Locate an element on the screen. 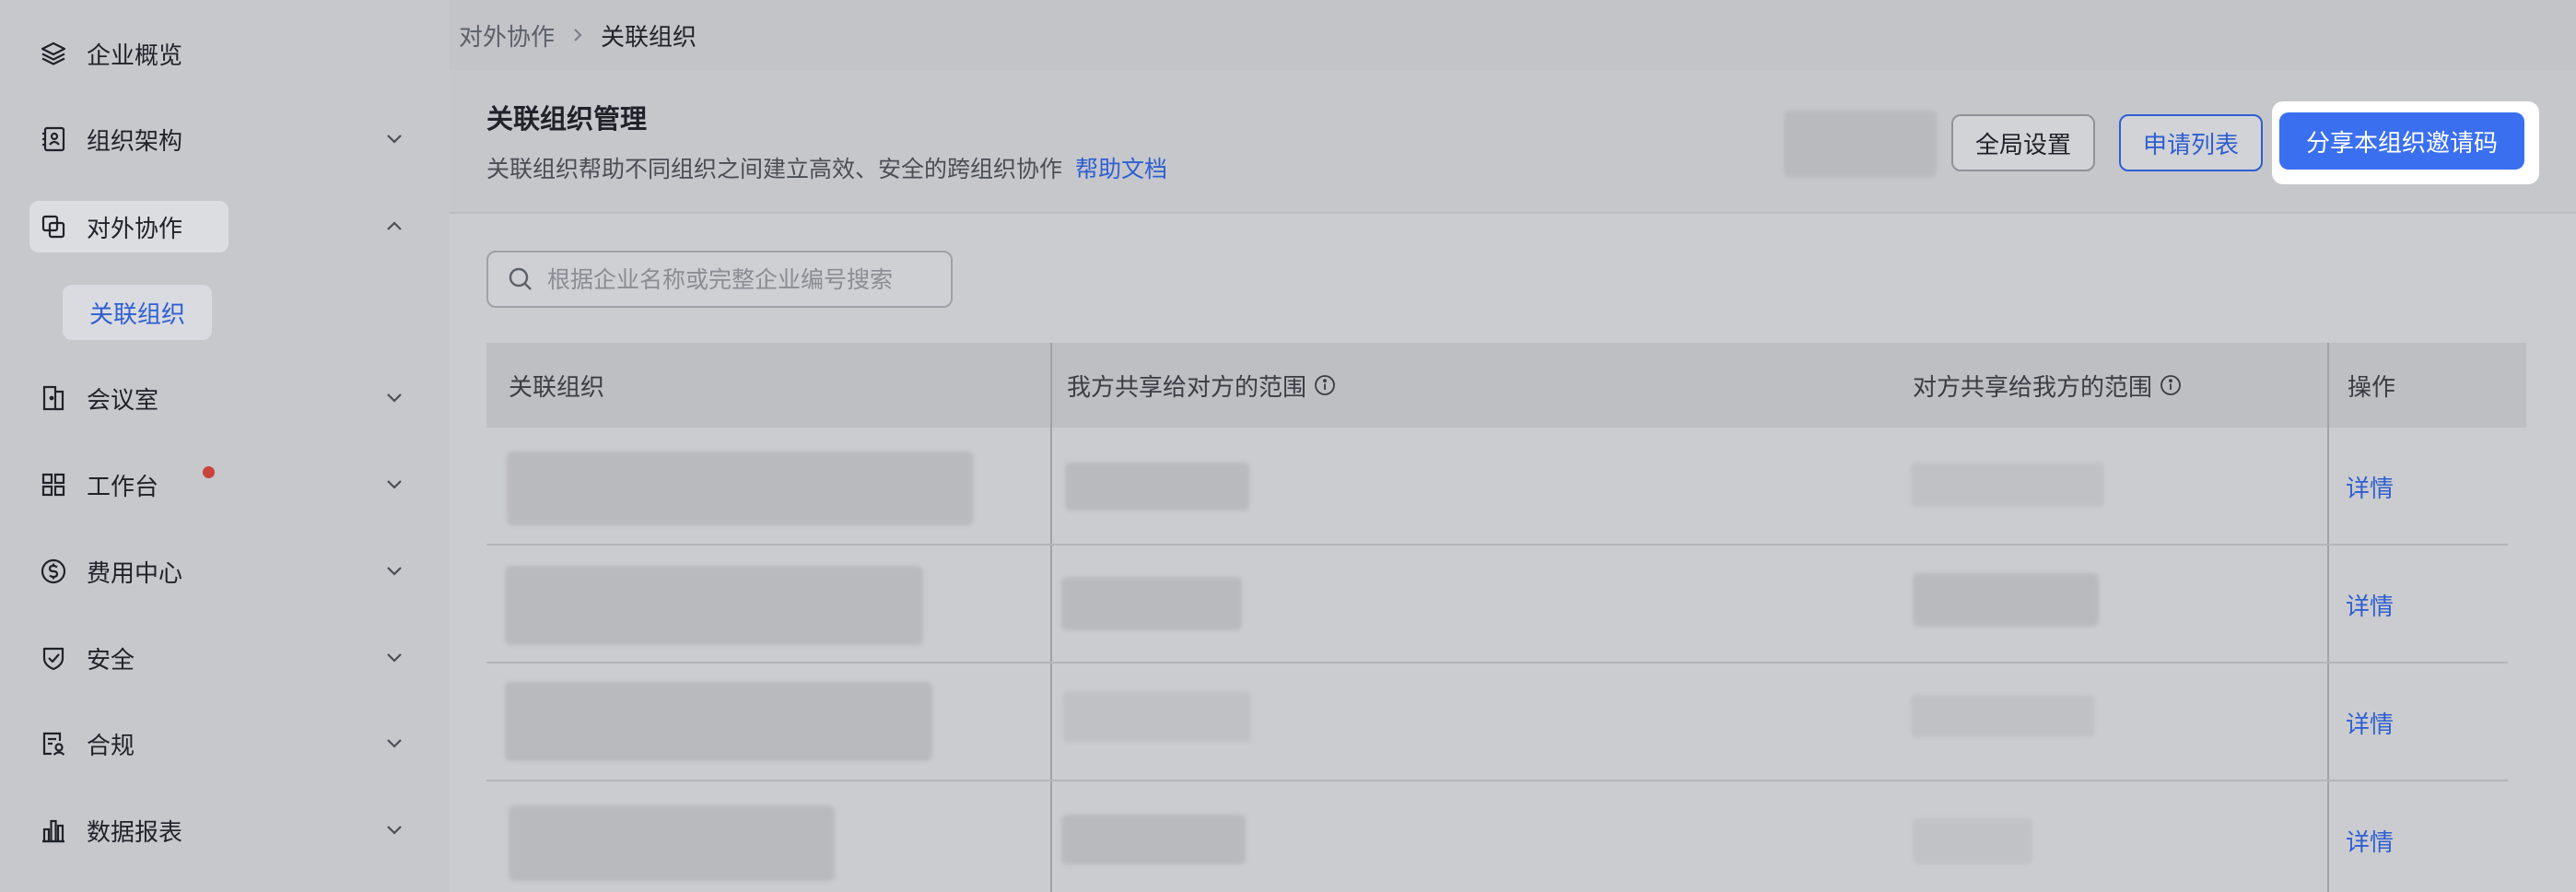 The height and width of the screenshot is (892, 2576). sidebar-item-security: 安全 is located at coordinates (227, 658).